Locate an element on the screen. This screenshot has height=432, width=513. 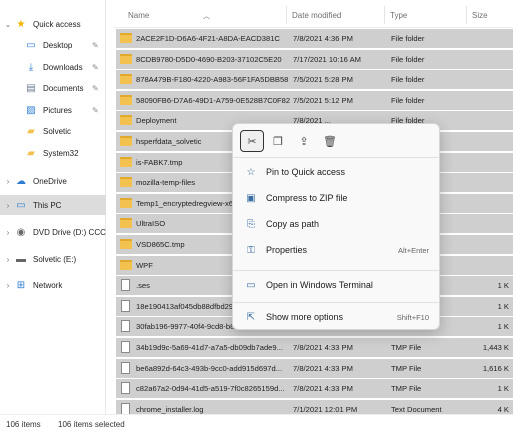
column-size: Size is located at coordinates (480, 15).